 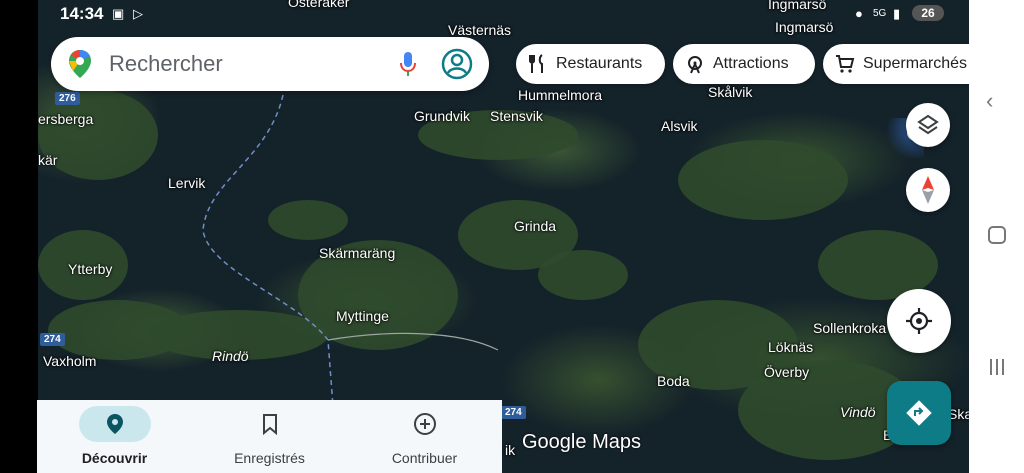 I want to click on recents-icon, so click(x=997, y=367).